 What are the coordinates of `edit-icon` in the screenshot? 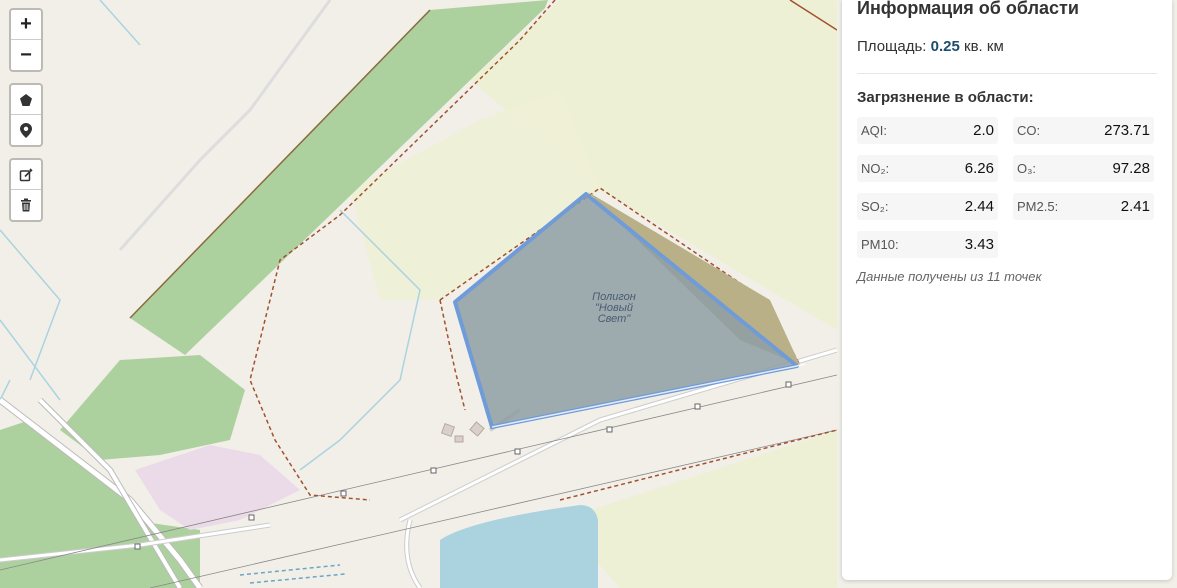 It's located at (26, 174).